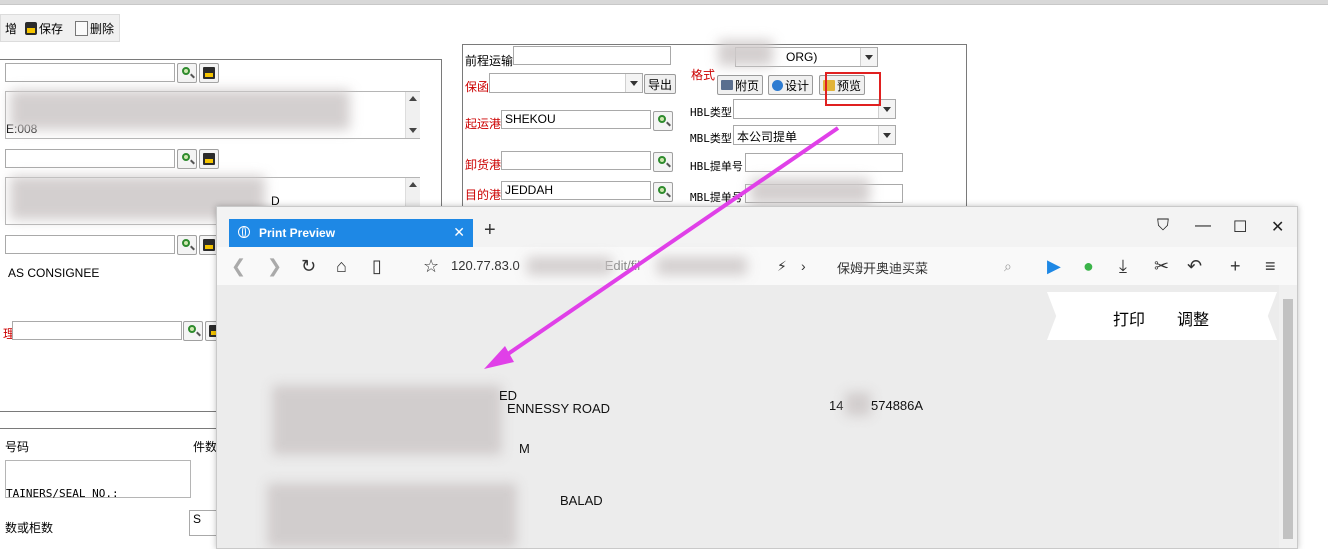 The width and height of the screenshot is (1328, 549). I want to click on arrow-head, so click(499, 357).